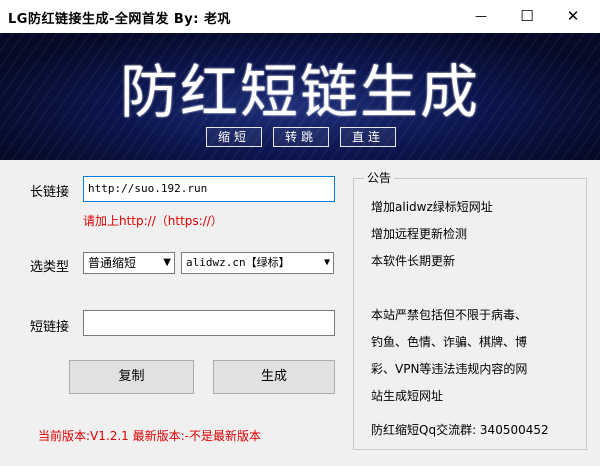  What do you see at coordinates (379, 177) in the screenshot?
I see `notice-title: 公告` at bounding box center [379, 177].